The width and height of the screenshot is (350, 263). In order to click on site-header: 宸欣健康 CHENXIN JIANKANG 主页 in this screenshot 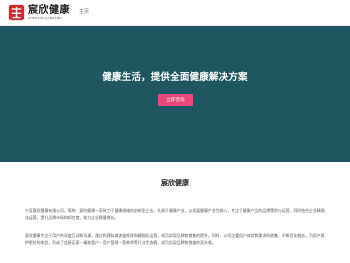, I will do `click(175, 13)`.